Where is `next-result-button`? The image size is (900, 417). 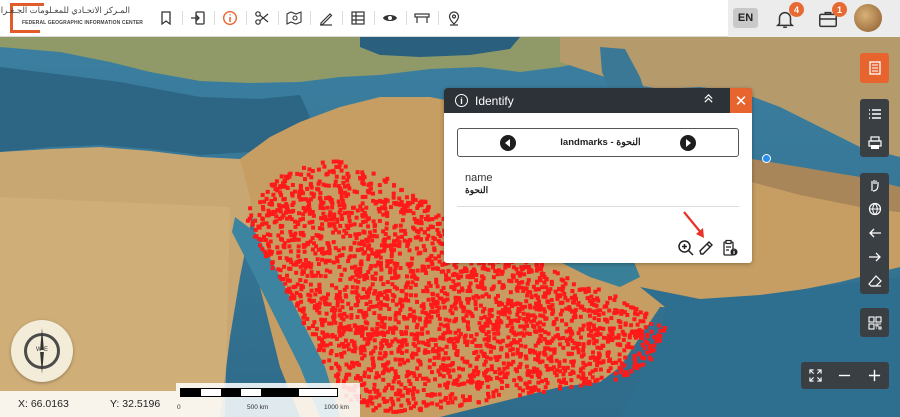
next-result-button is located at coordinates (688, 143).